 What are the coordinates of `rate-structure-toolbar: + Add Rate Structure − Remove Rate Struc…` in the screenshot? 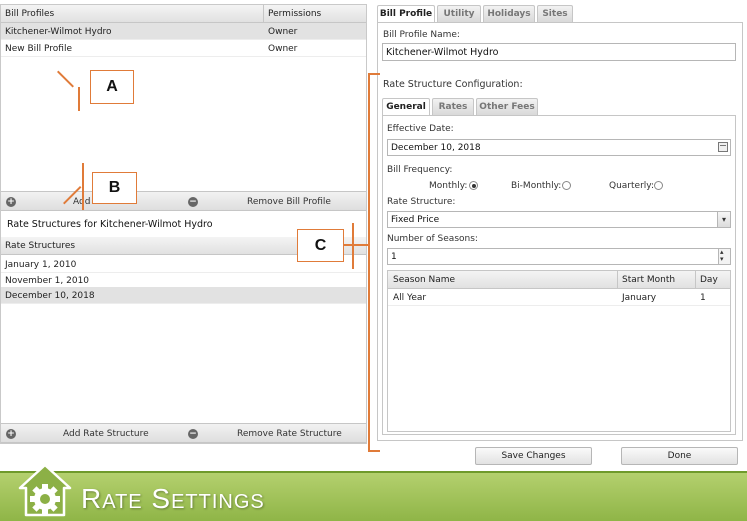 It's located at (183, 433).